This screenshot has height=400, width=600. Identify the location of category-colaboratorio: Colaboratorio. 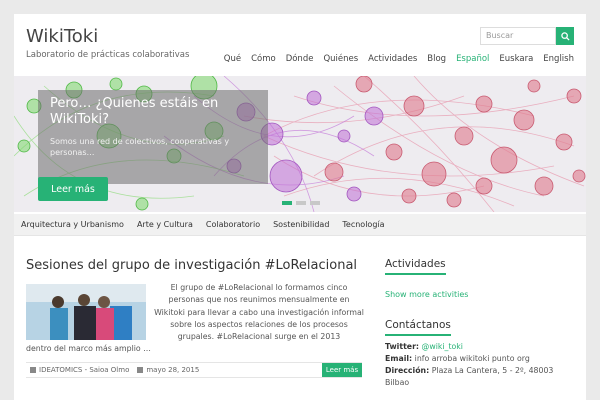
(233, 224).